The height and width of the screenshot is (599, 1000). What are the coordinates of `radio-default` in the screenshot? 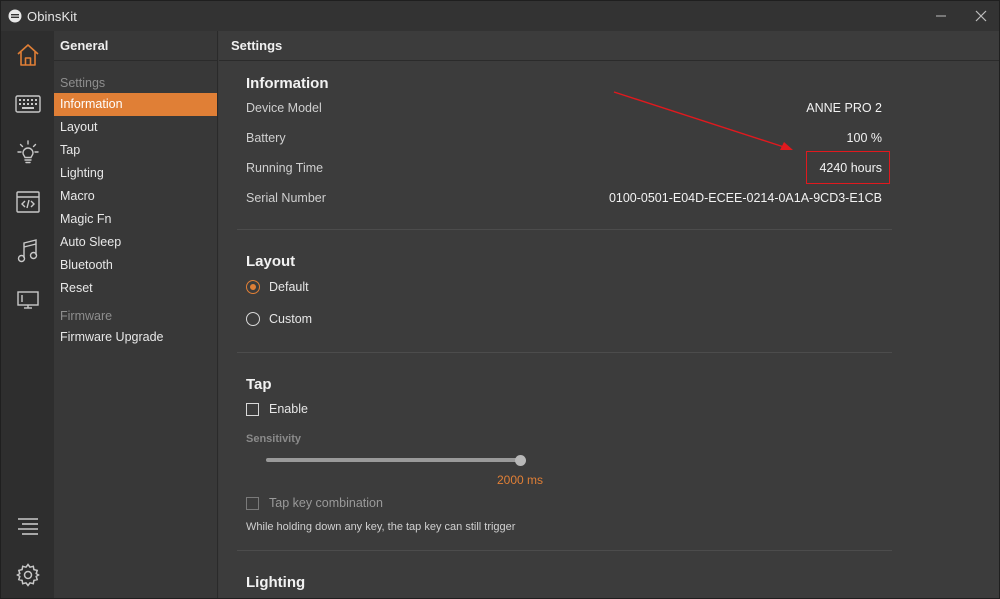 It's located at (253, 287).